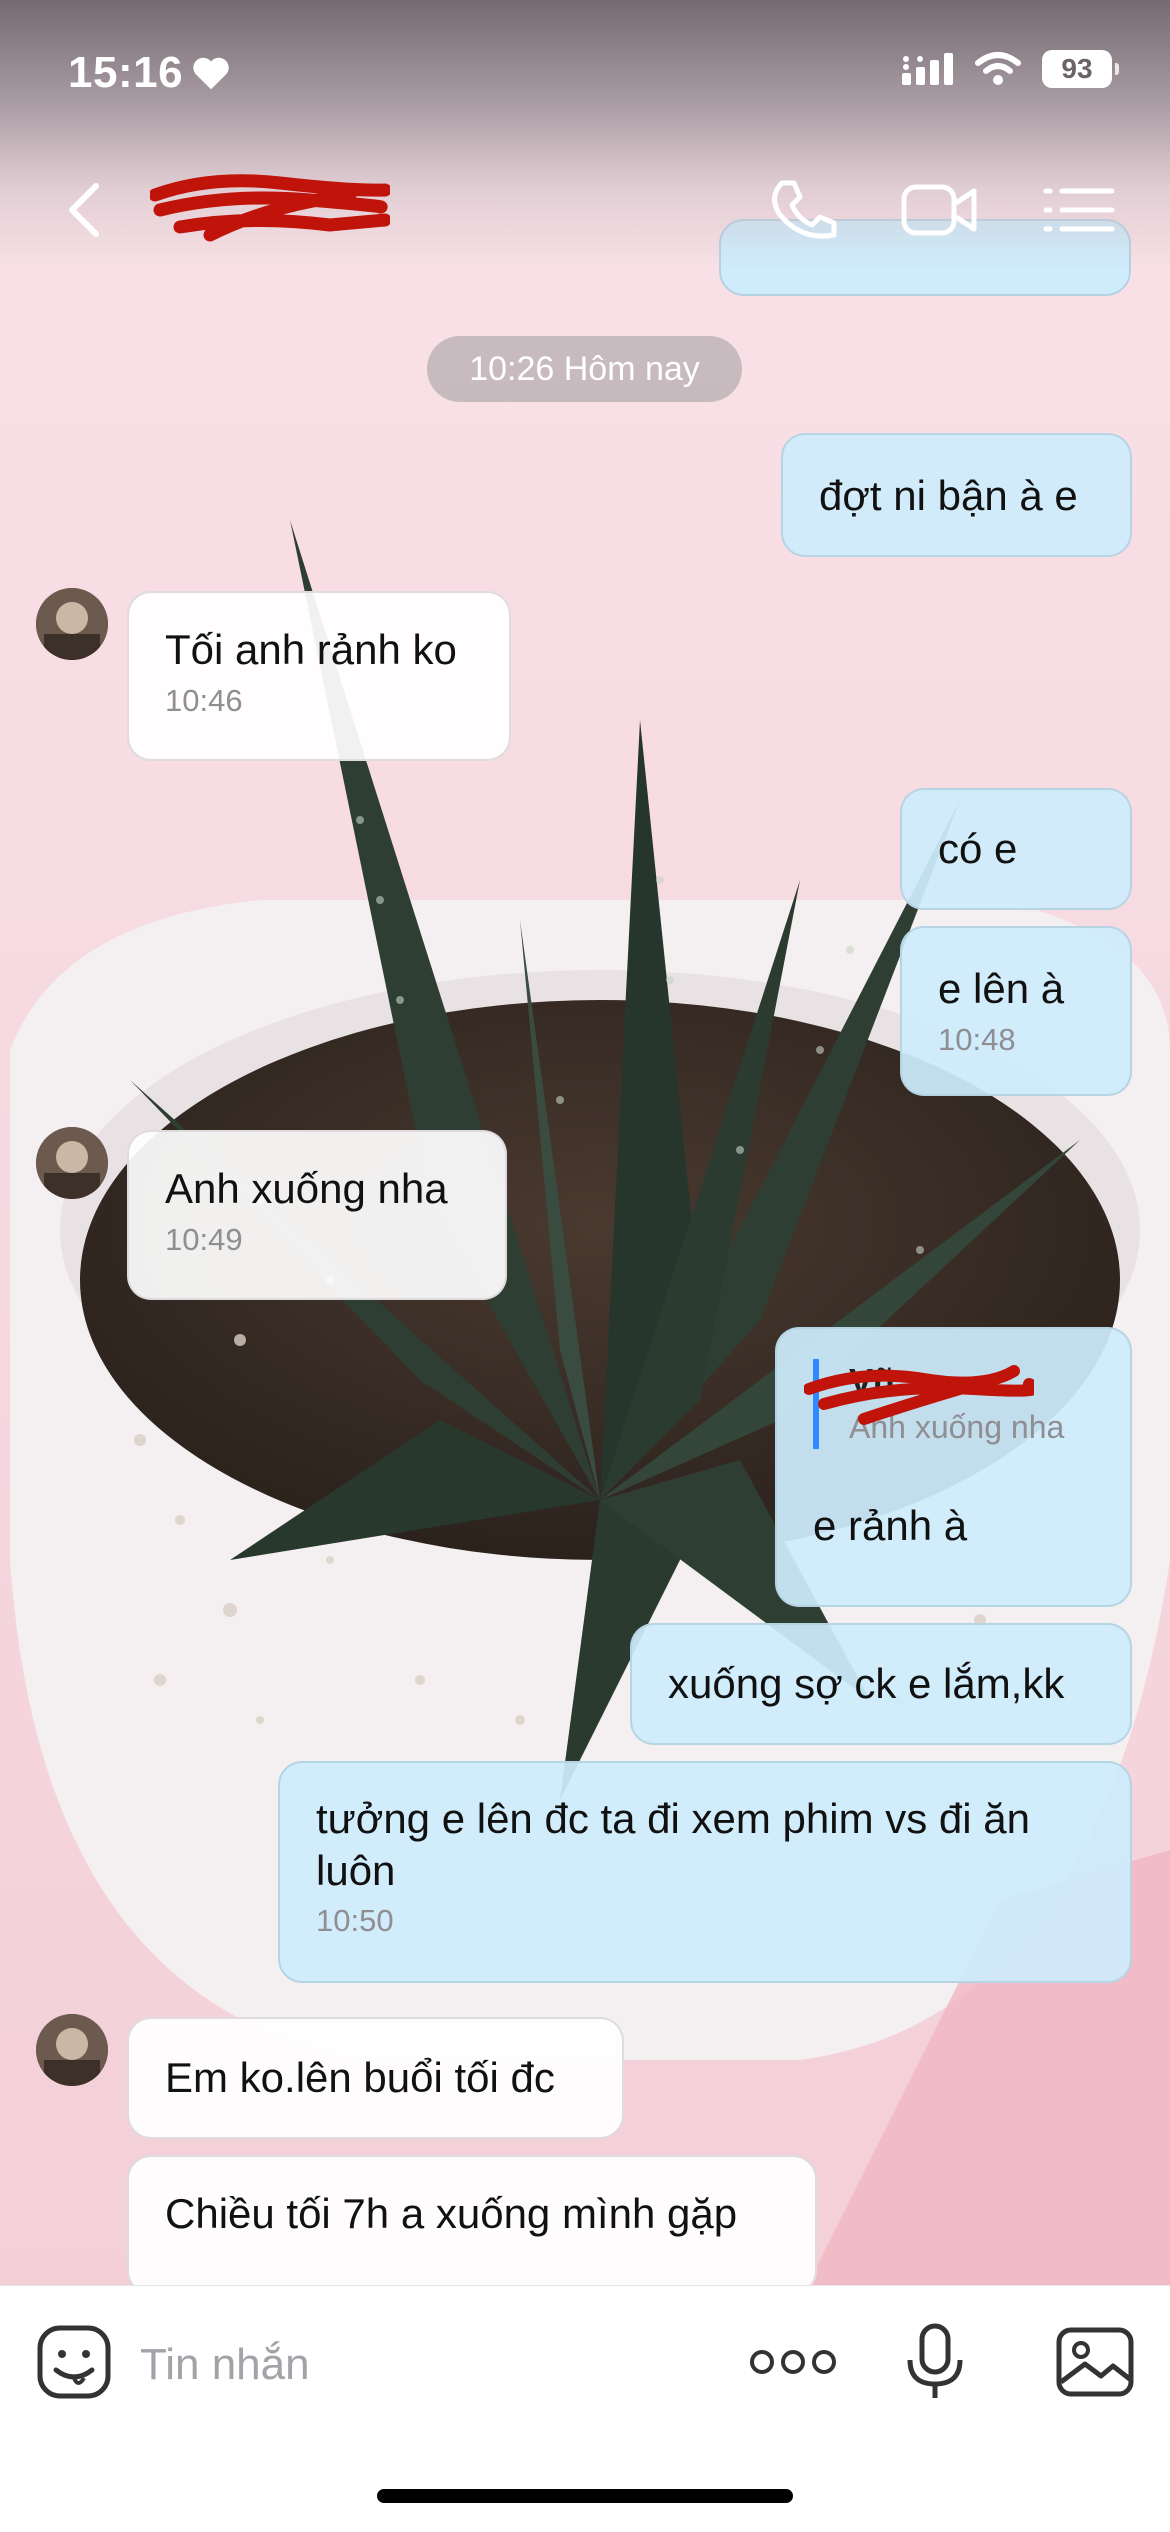 The width and height of the screenshot is (1170, 2532). I want to click on message-bubble-in: Em ko.lên buổi tối đc, so click(375, 2078).